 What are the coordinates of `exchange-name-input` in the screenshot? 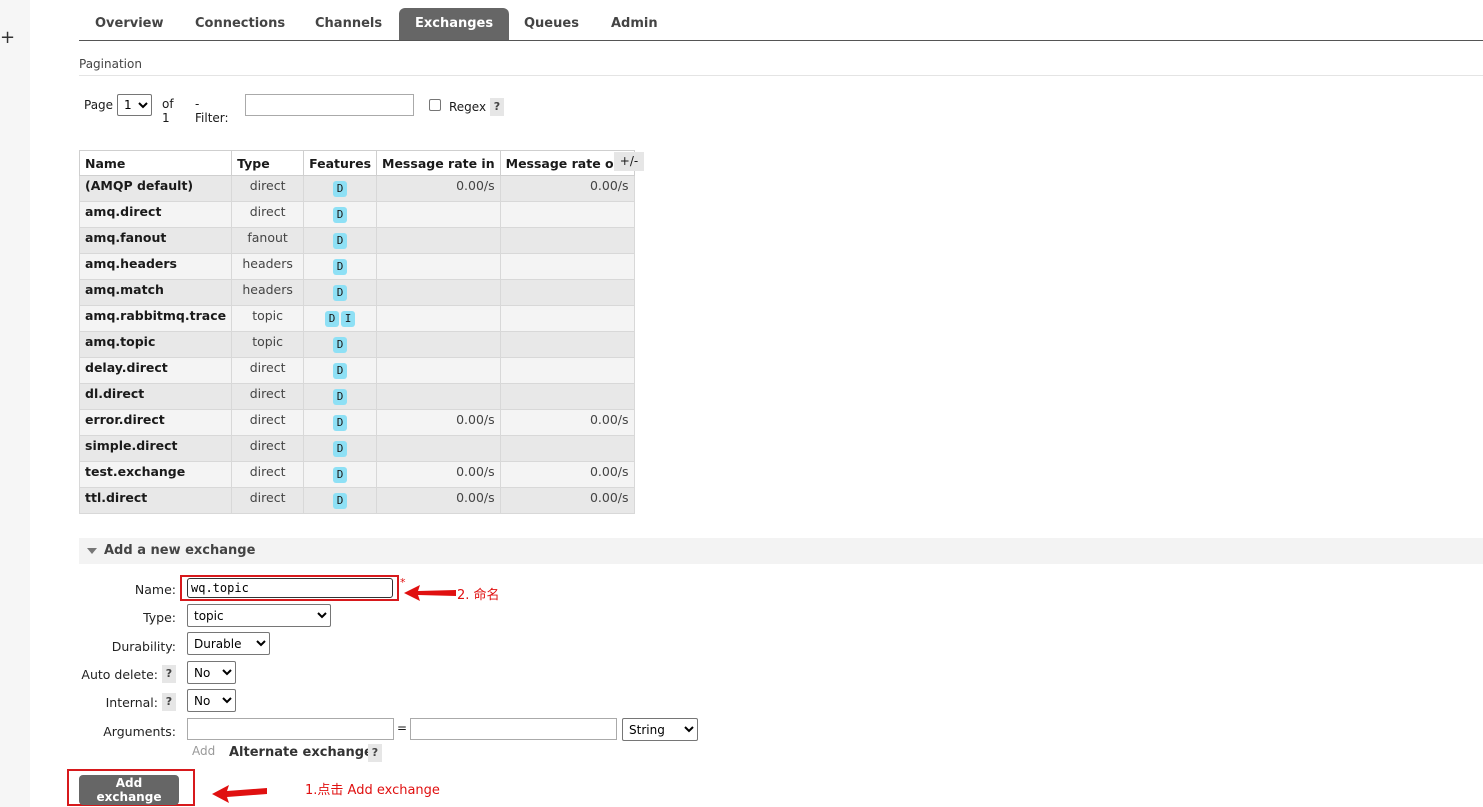 It's located at (290, 588).